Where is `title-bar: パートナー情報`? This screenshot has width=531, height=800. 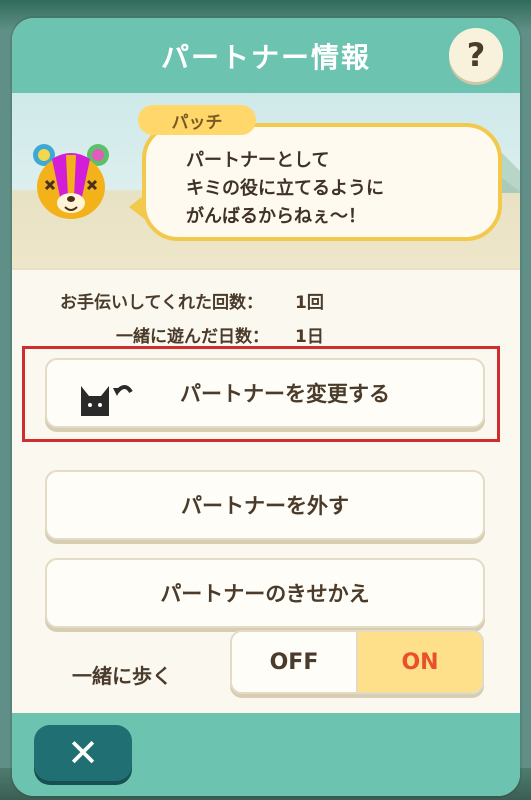 title-bar: パートナー情報 is located at coordinates (266, 55).